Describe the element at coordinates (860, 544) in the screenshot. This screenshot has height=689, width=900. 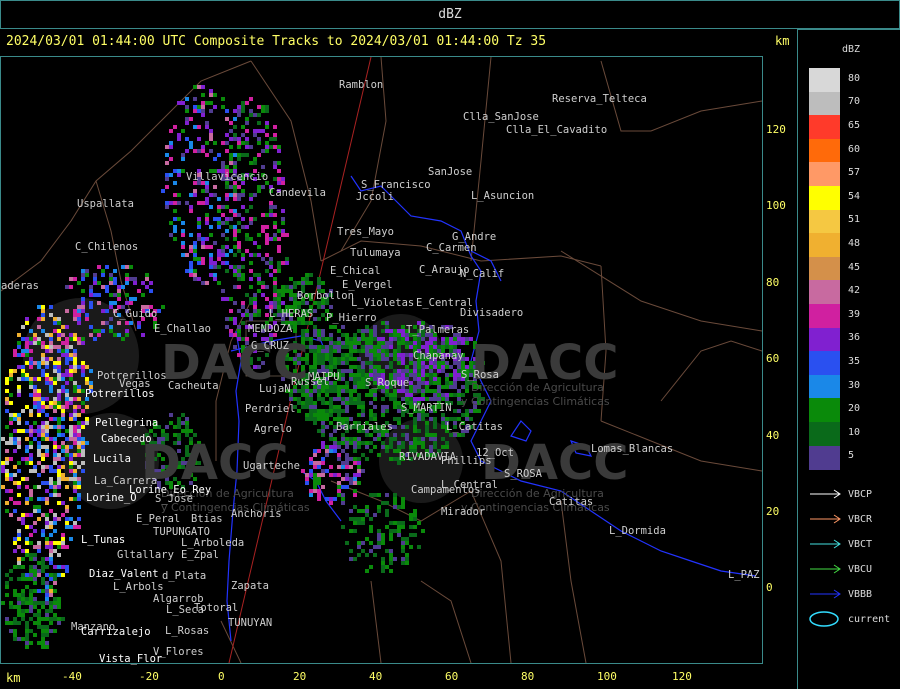
I see `track-legend-label: VBCT` at that location.